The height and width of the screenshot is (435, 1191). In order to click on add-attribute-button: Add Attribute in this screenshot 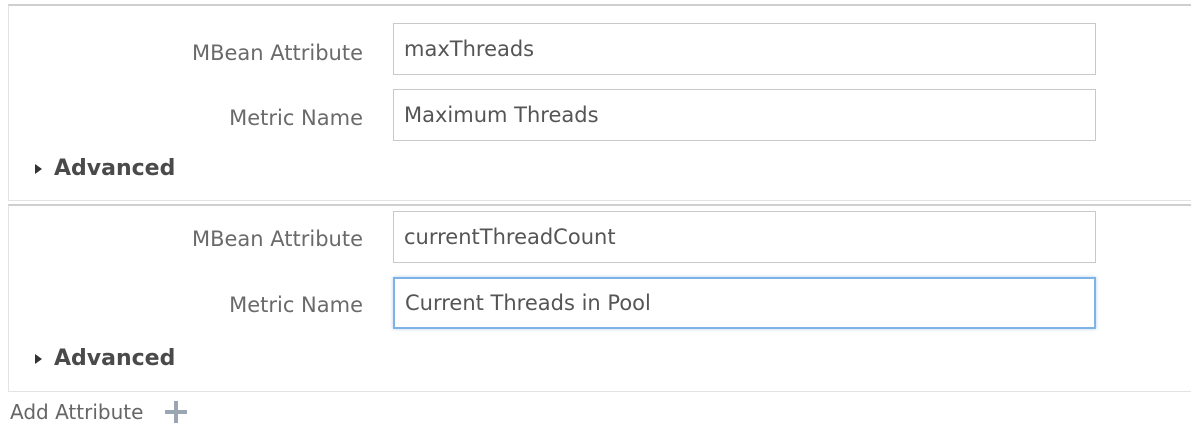, I will do `click(99, 412)`.